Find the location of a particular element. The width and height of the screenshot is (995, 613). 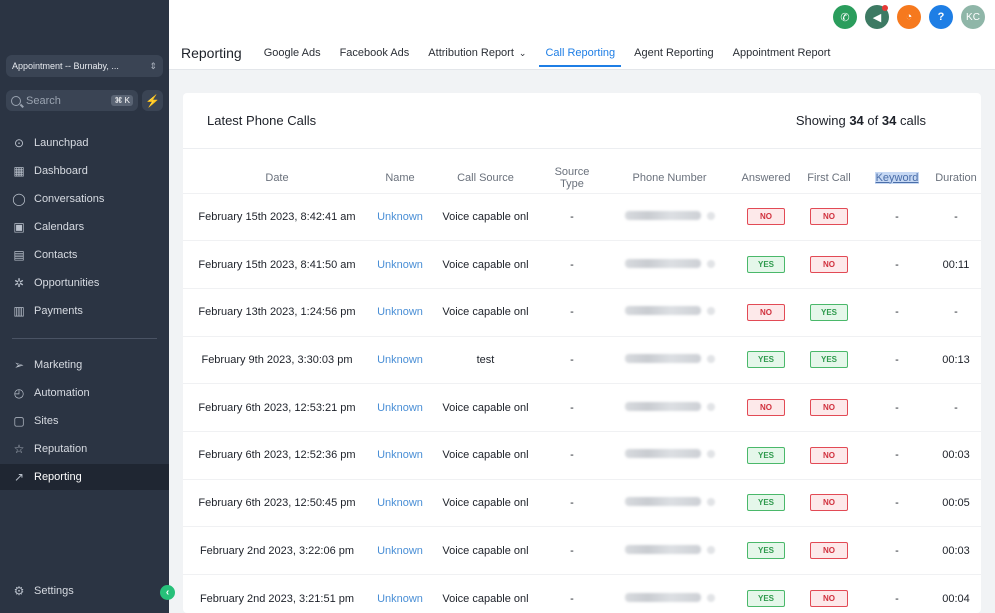

sites-icon: ▢ is located at coordinates (19, 421).